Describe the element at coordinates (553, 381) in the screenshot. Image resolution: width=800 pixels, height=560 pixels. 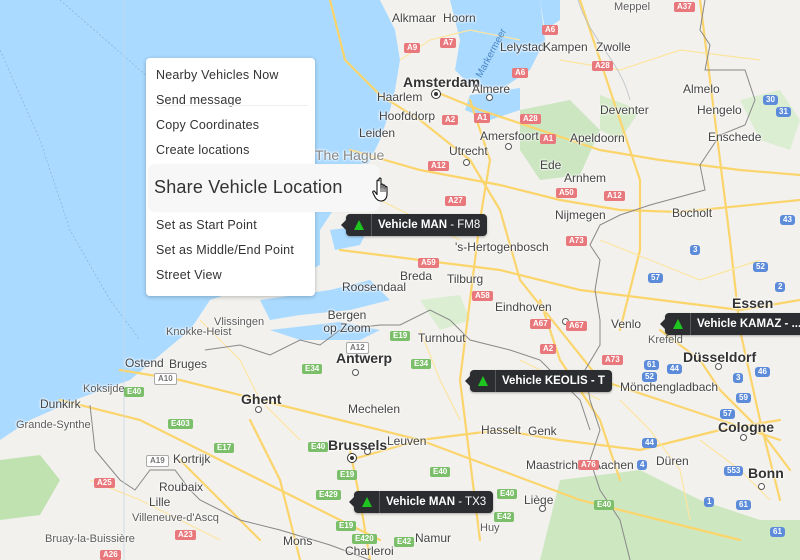
I see `vehicle-name: Vehicle KEOLIS - T` at that location.